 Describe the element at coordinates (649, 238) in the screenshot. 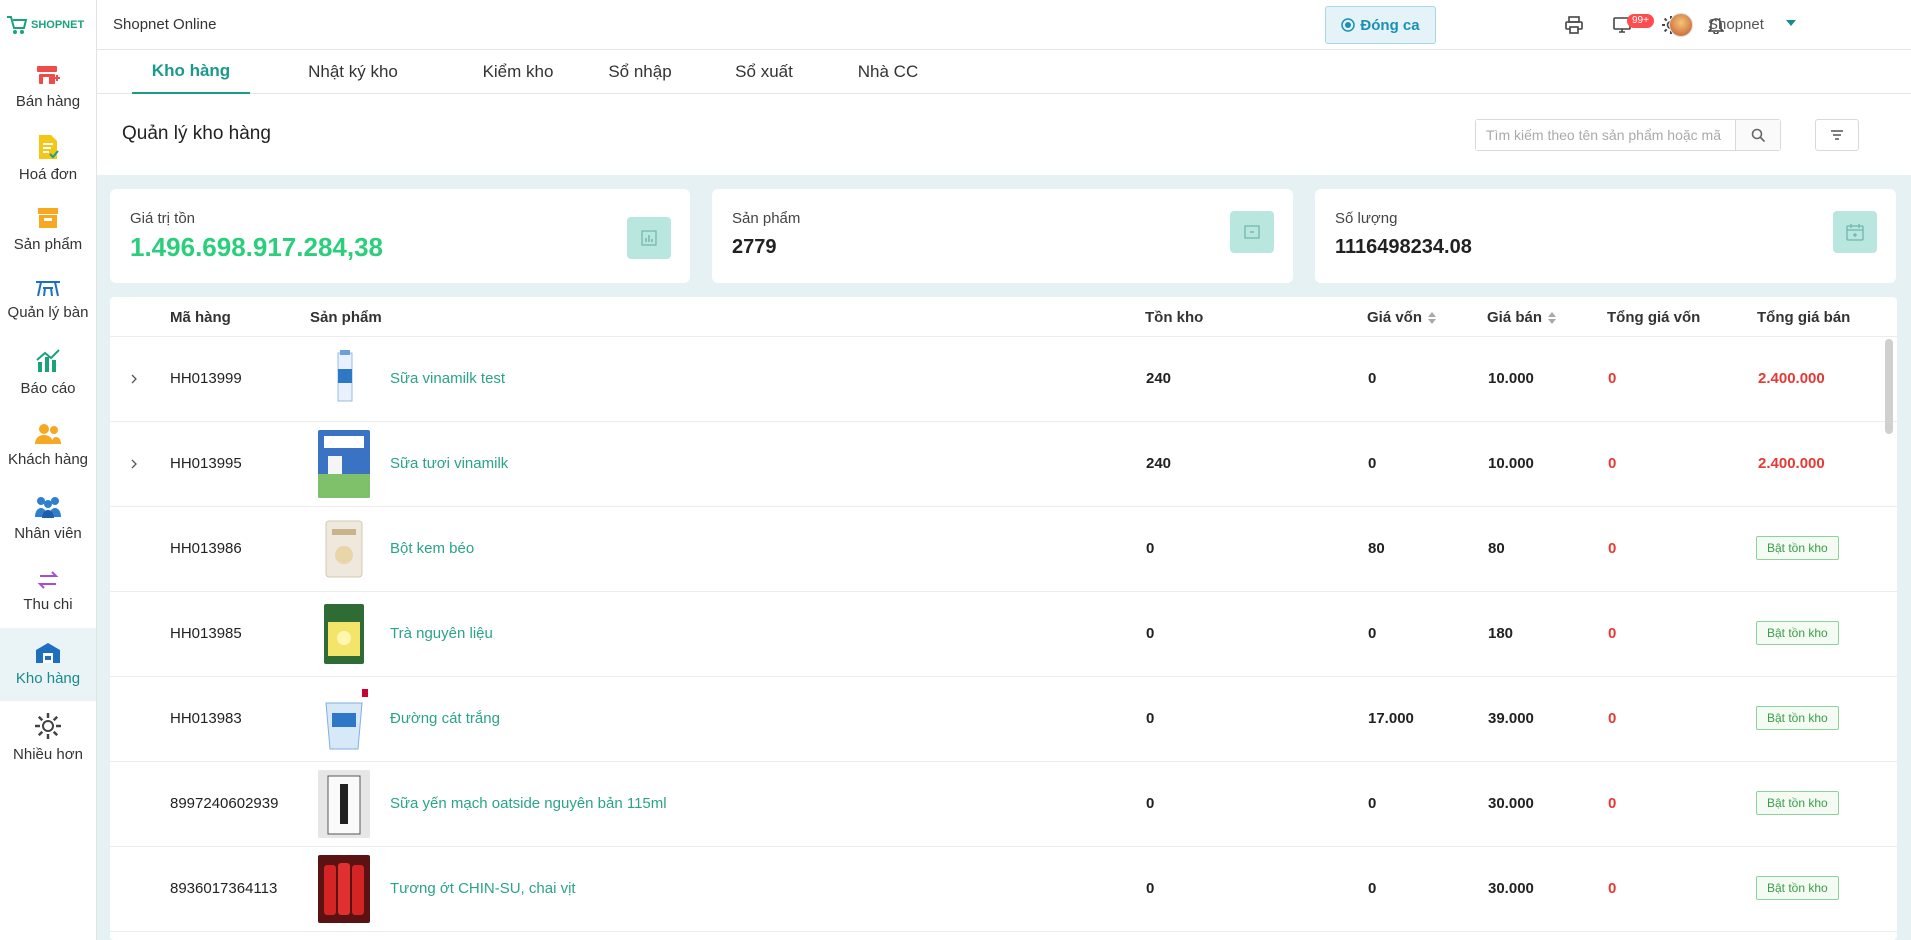

I see `bar-chart-icon` at that location.